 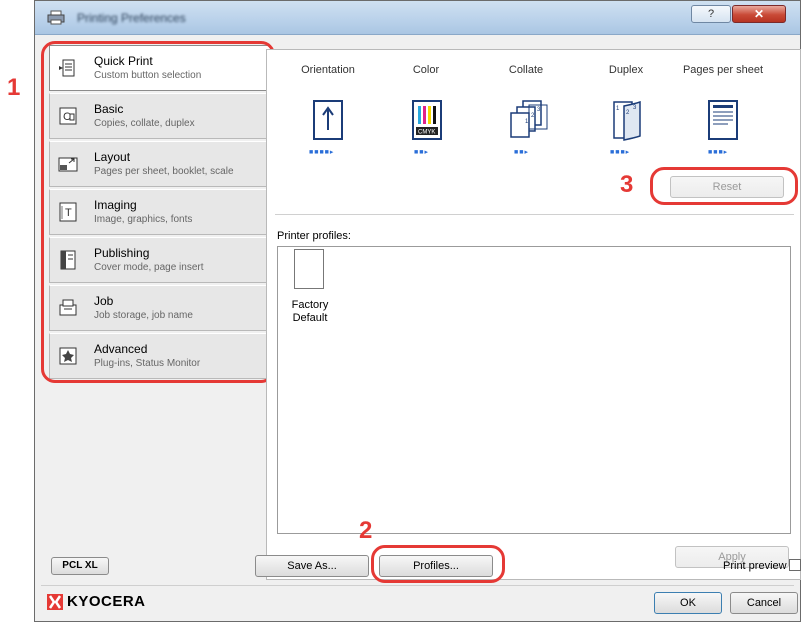 What do you see at coordinates (131, 18) in the screenshot?
I see `window-title: Printing Preferences` at bounding box center [131, 18].